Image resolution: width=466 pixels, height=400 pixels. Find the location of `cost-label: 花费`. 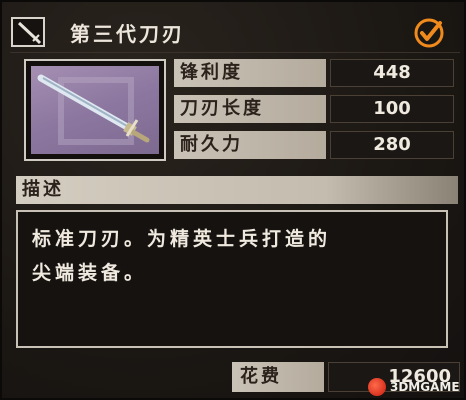

cost-label: 花费 is located at coordinates (278, 377).